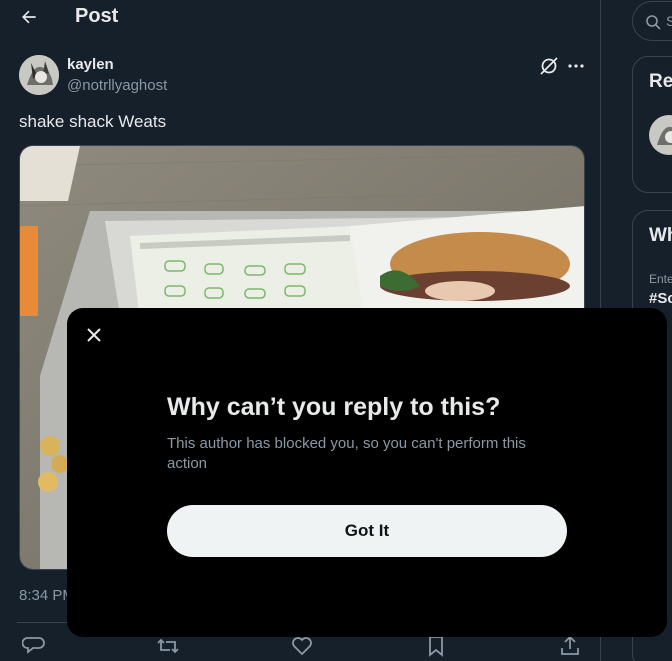  I want to click on share-icon, so click(570, 645).